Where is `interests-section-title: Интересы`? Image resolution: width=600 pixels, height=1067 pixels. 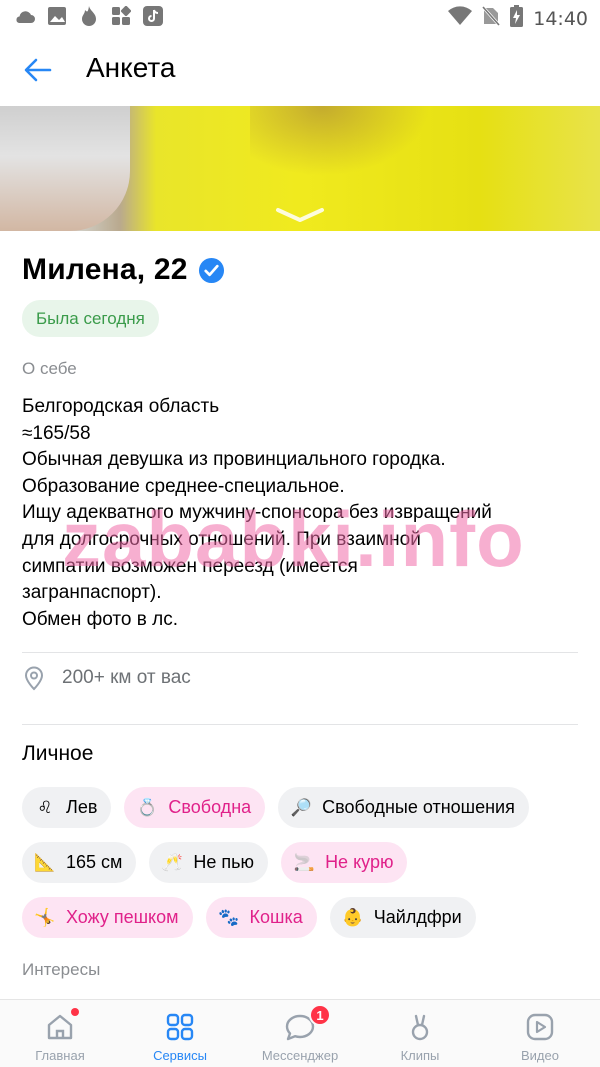 interests-section-title: Интересы is located at coordinates (61, 969).